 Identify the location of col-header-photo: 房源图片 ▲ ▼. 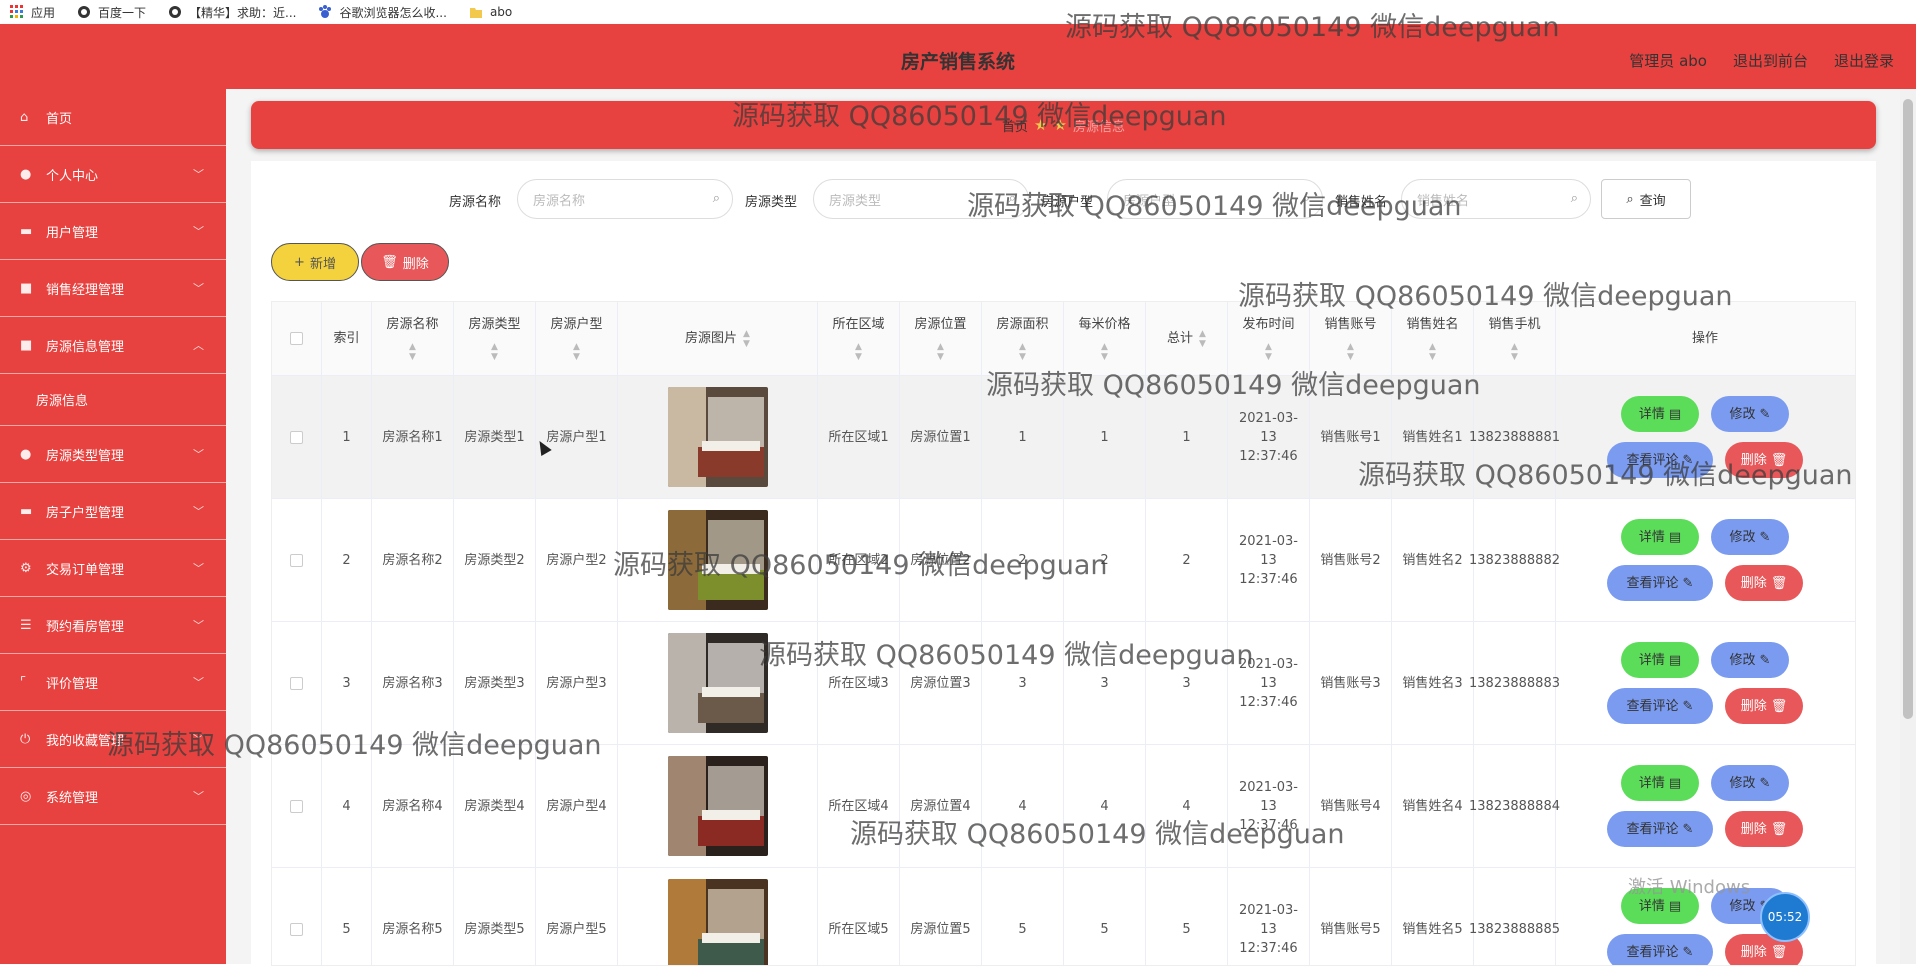
(718, 338).